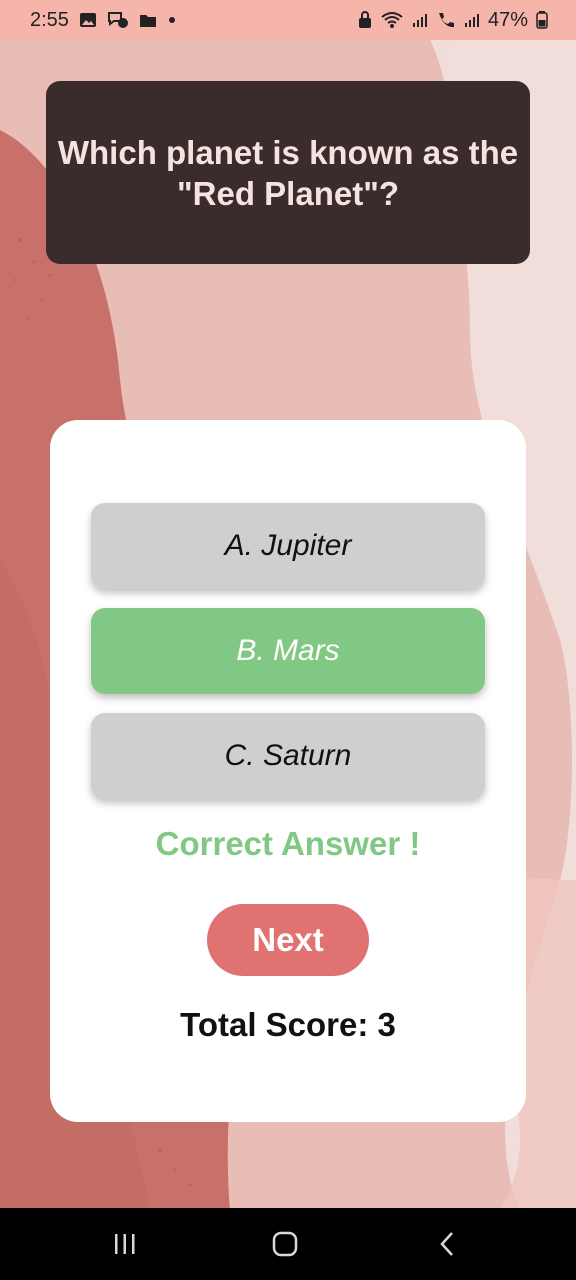  I want to click on option-a-button: A. Jupiter, so click(288, 546).